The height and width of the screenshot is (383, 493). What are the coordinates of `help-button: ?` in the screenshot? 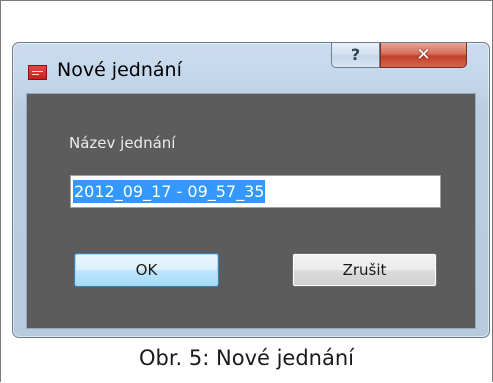 It's located at (355, 55).